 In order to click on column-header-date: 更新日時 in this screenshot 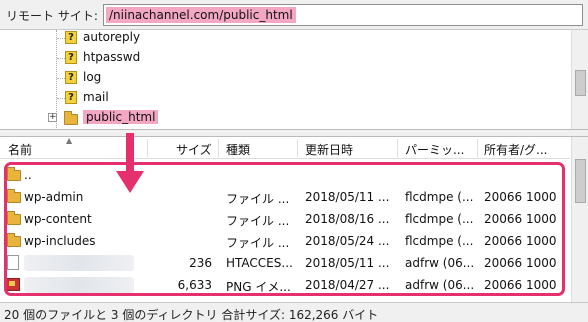, I will do `click(329, 149)`.